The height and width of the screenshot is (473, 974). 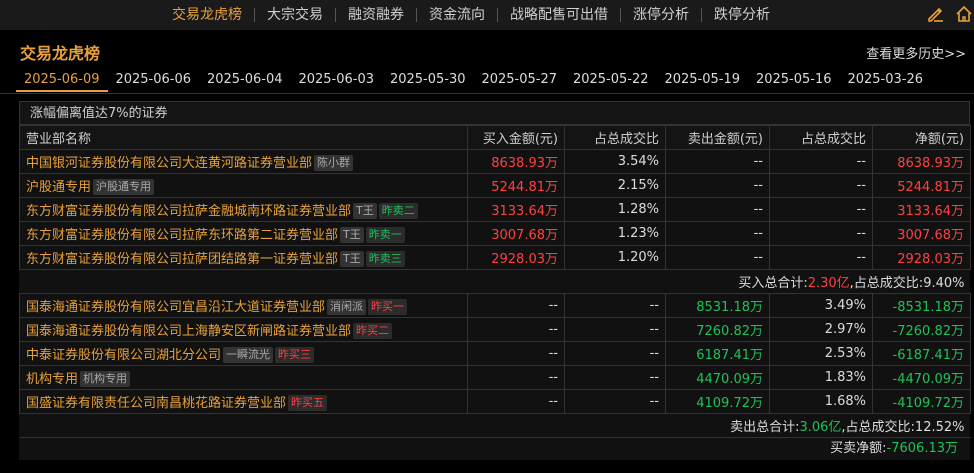 What do you see at coordinates (615, 257) in the screenshot?
I see `buy-ratio: 1.20%` at bounding box center [615, 257].